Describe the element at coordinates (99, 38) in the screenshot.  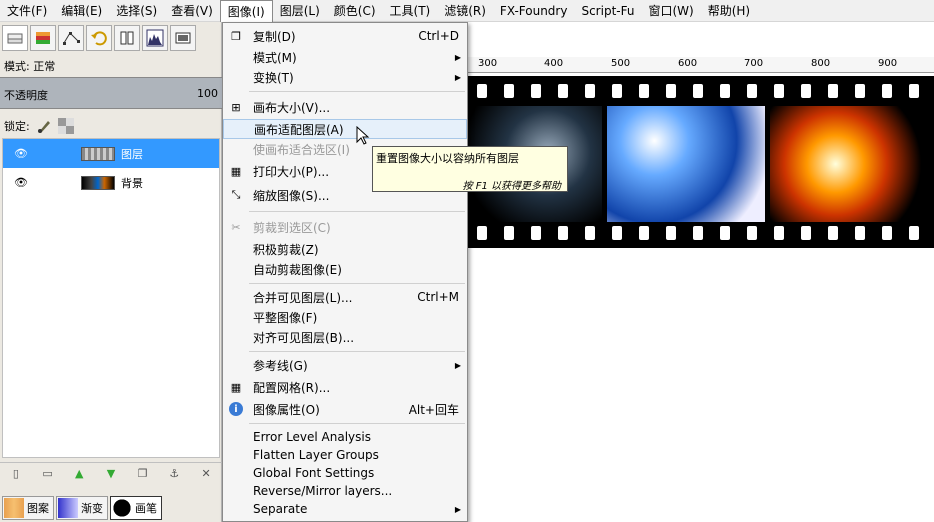
I see `tab-undo-history` at that location.